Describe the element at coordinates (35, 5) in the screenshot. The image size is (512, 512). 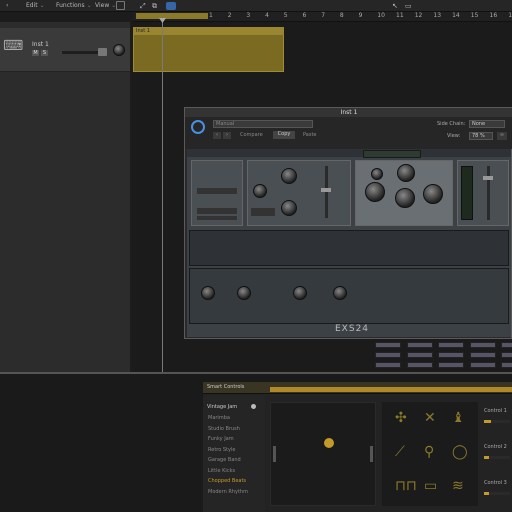
I see `menu-edit: Edit ⌄` at that location.